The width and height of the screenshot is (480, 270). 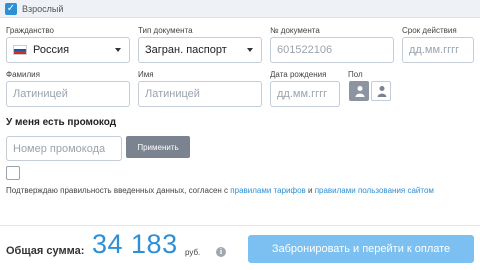 I want to click on tariff-rules-link: правилами тарифов, so click(x=267, y=190).